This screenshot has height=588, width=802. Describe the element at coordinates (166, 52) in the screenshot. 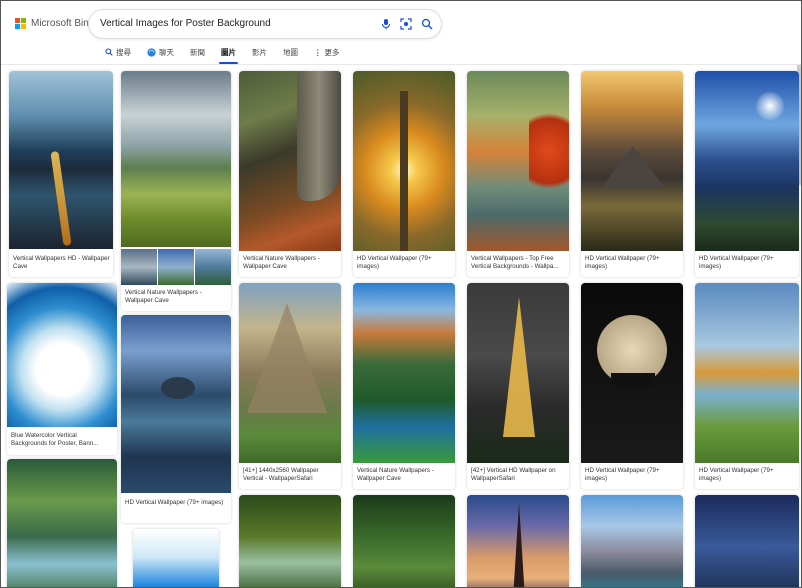

I see `tab-label: 聊天` at that location.